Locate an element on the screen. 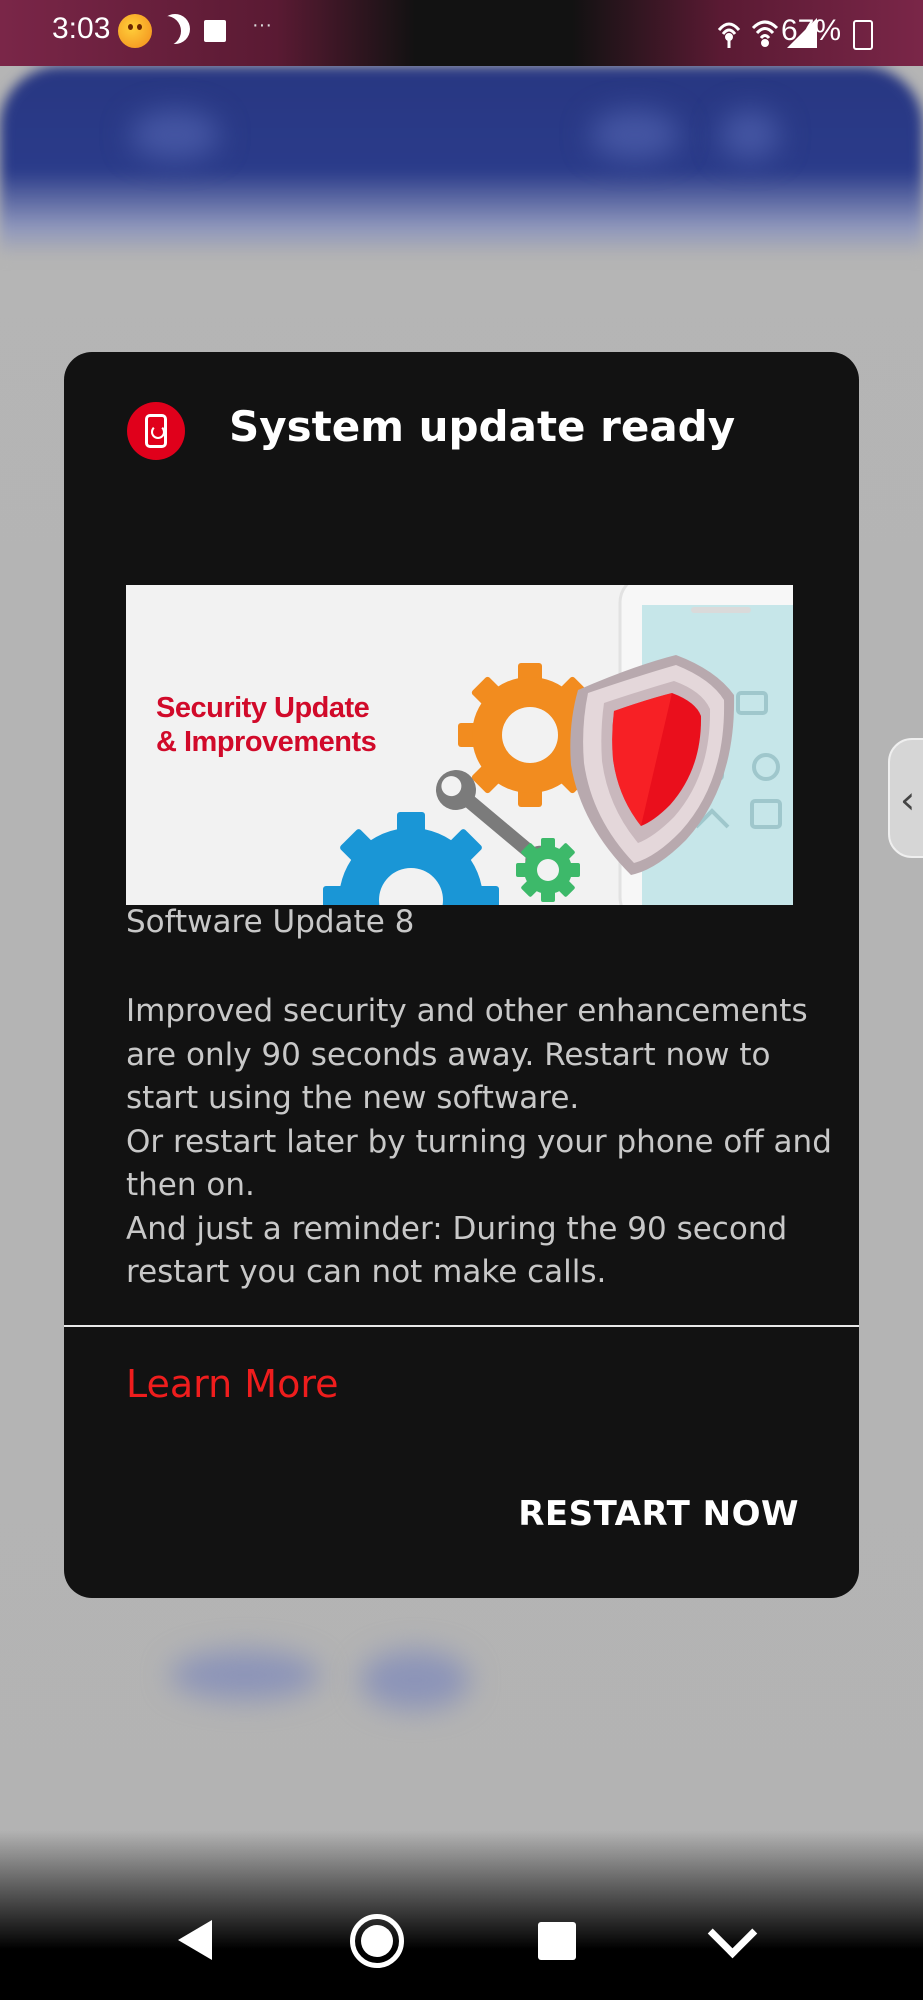 The width and height of the screenshot is (923, 2000). battery-icon is located at coordinates (863, 35).